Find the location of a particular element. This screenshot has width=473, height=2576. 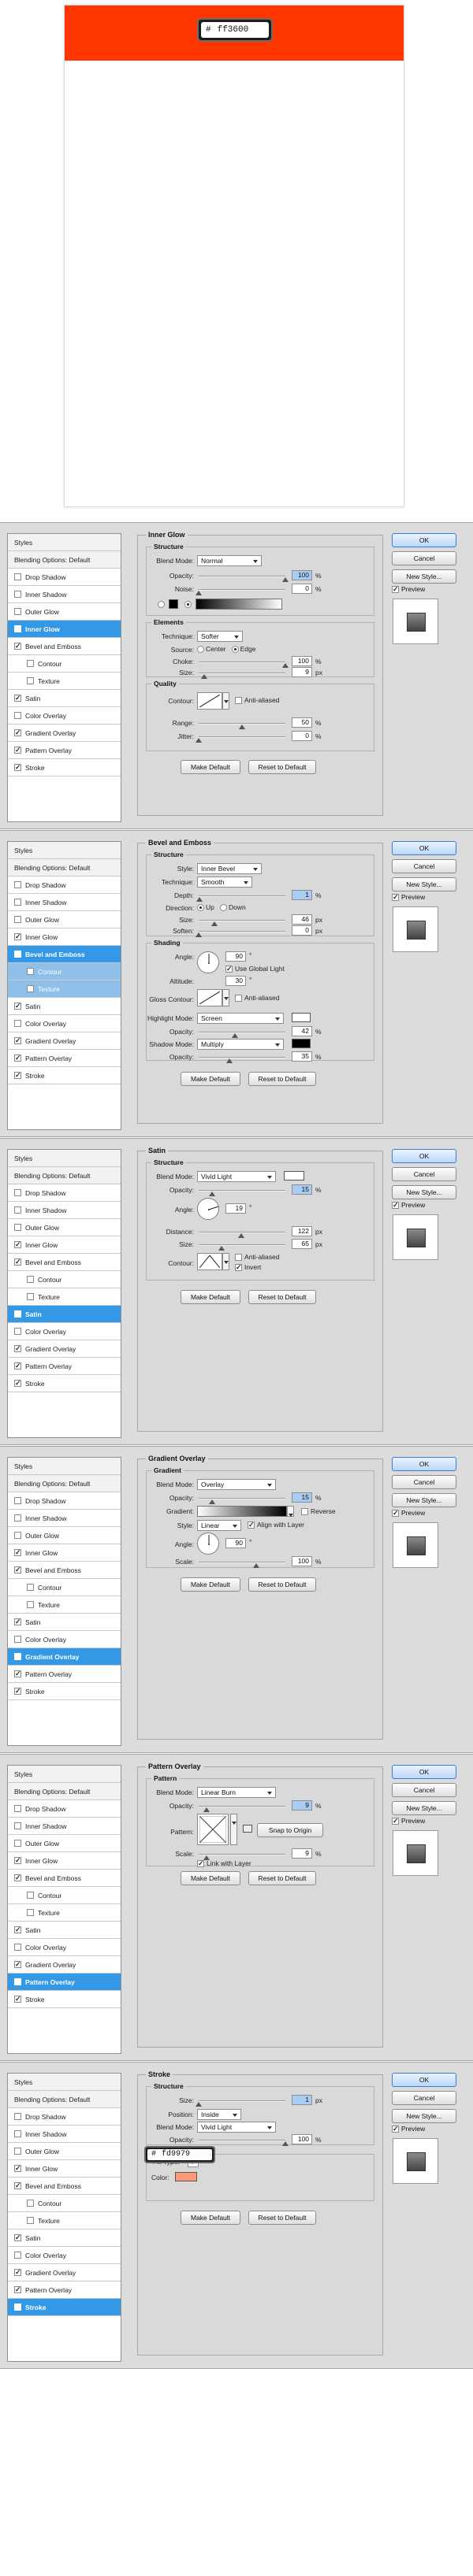

gradient-radio is located at coordinates (188, 604).